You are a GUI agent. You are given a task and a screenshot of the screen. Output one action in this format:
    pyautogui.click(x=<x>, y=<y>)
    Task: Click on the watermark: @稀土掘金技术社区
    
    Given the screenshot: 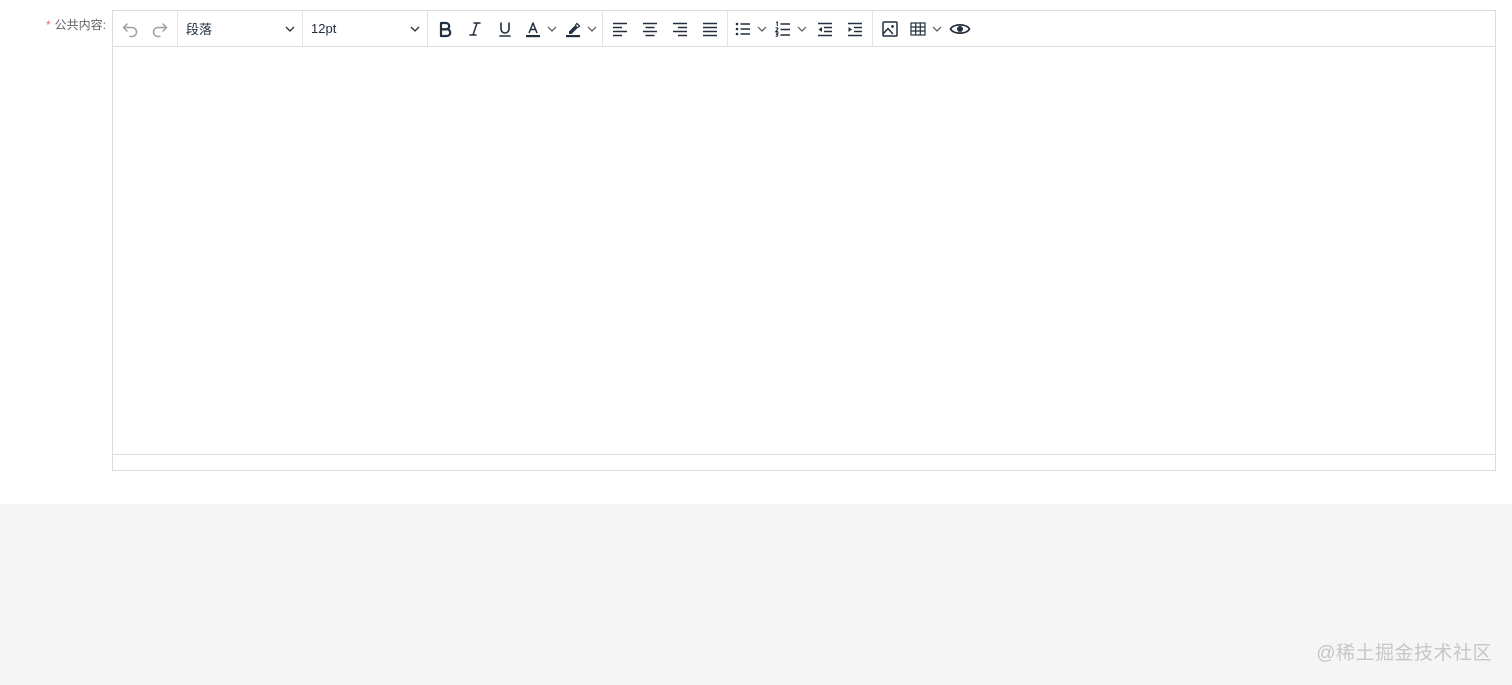 What is the action you would take?
    pyautogui.click(x=1404, y=653)
    